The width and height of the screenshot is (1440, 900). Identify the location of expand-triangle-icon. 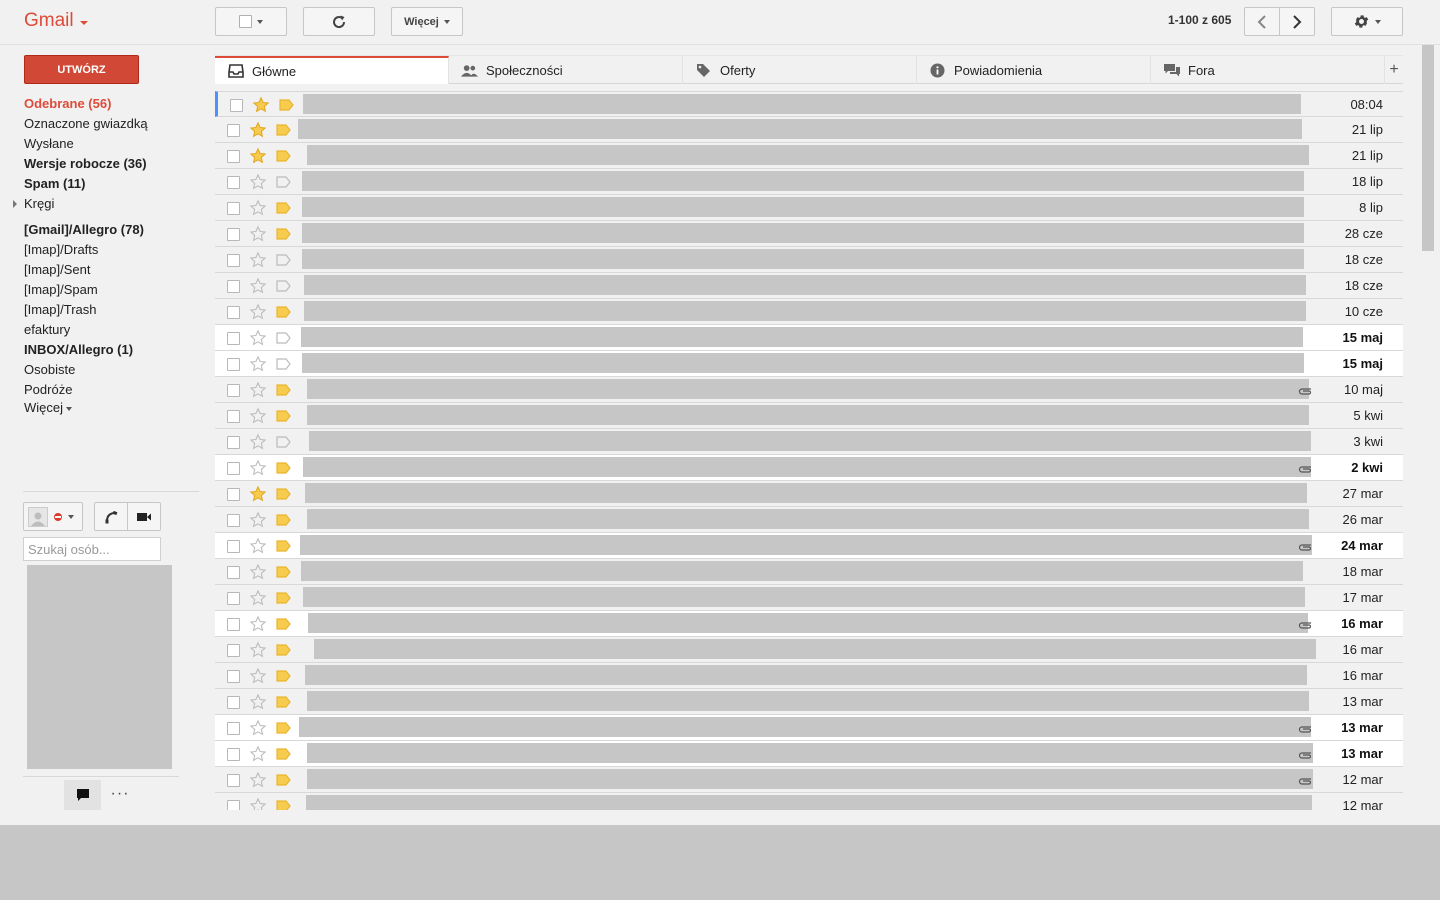
(15, 204).